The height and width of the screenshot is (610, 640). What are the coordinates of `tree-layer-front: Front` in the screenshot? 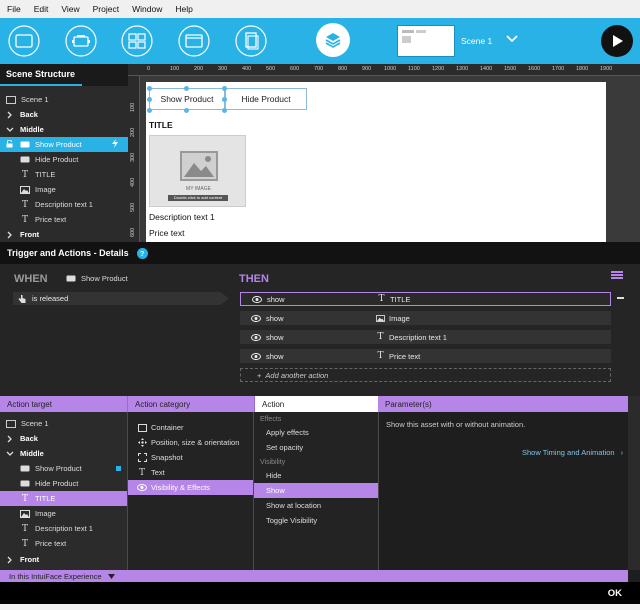 It's located at (64, 234).